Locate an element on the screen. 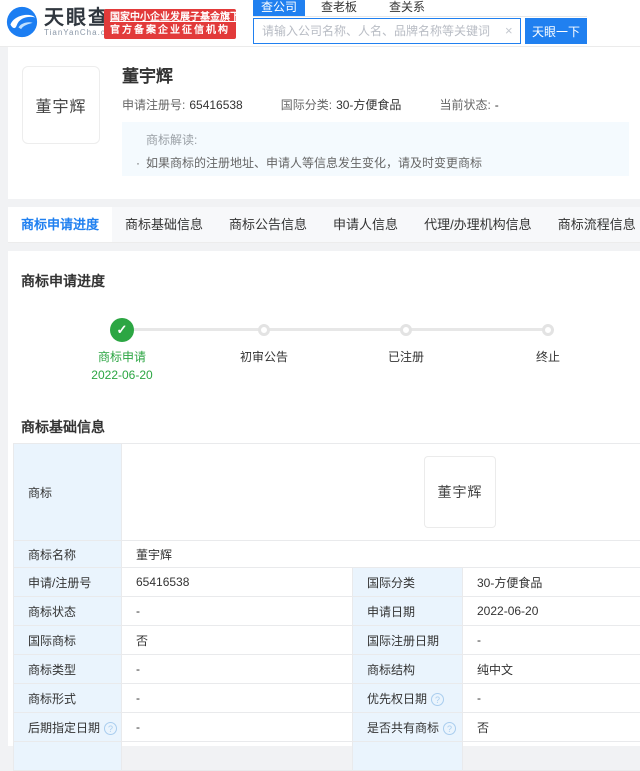  field-international-class: 国际分类:30-方便食品 is located at coordinates (341, 104).